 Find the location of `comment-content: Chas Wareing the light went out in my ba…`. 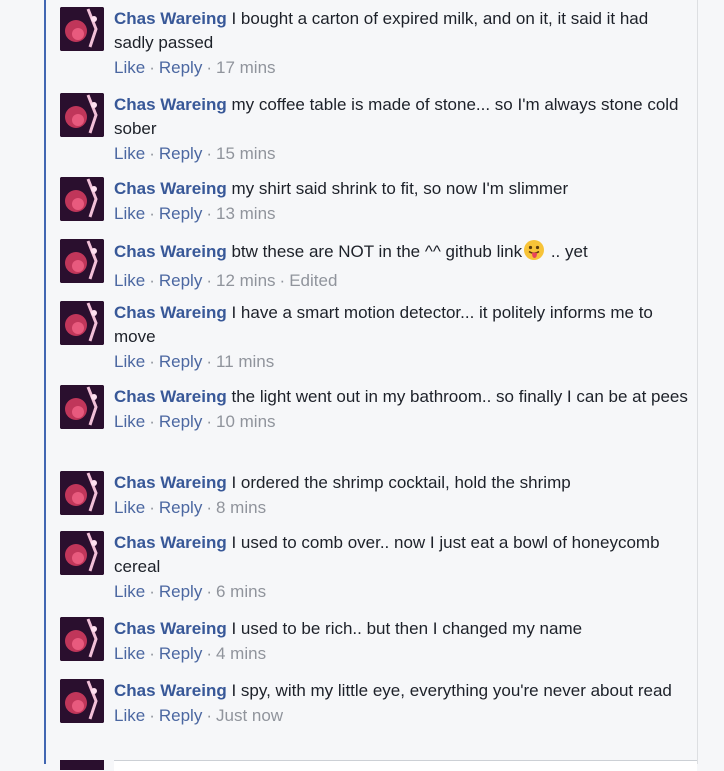

comment-content: Chas Wareing the light went out in my ba… is located at coordinates (401, 397).